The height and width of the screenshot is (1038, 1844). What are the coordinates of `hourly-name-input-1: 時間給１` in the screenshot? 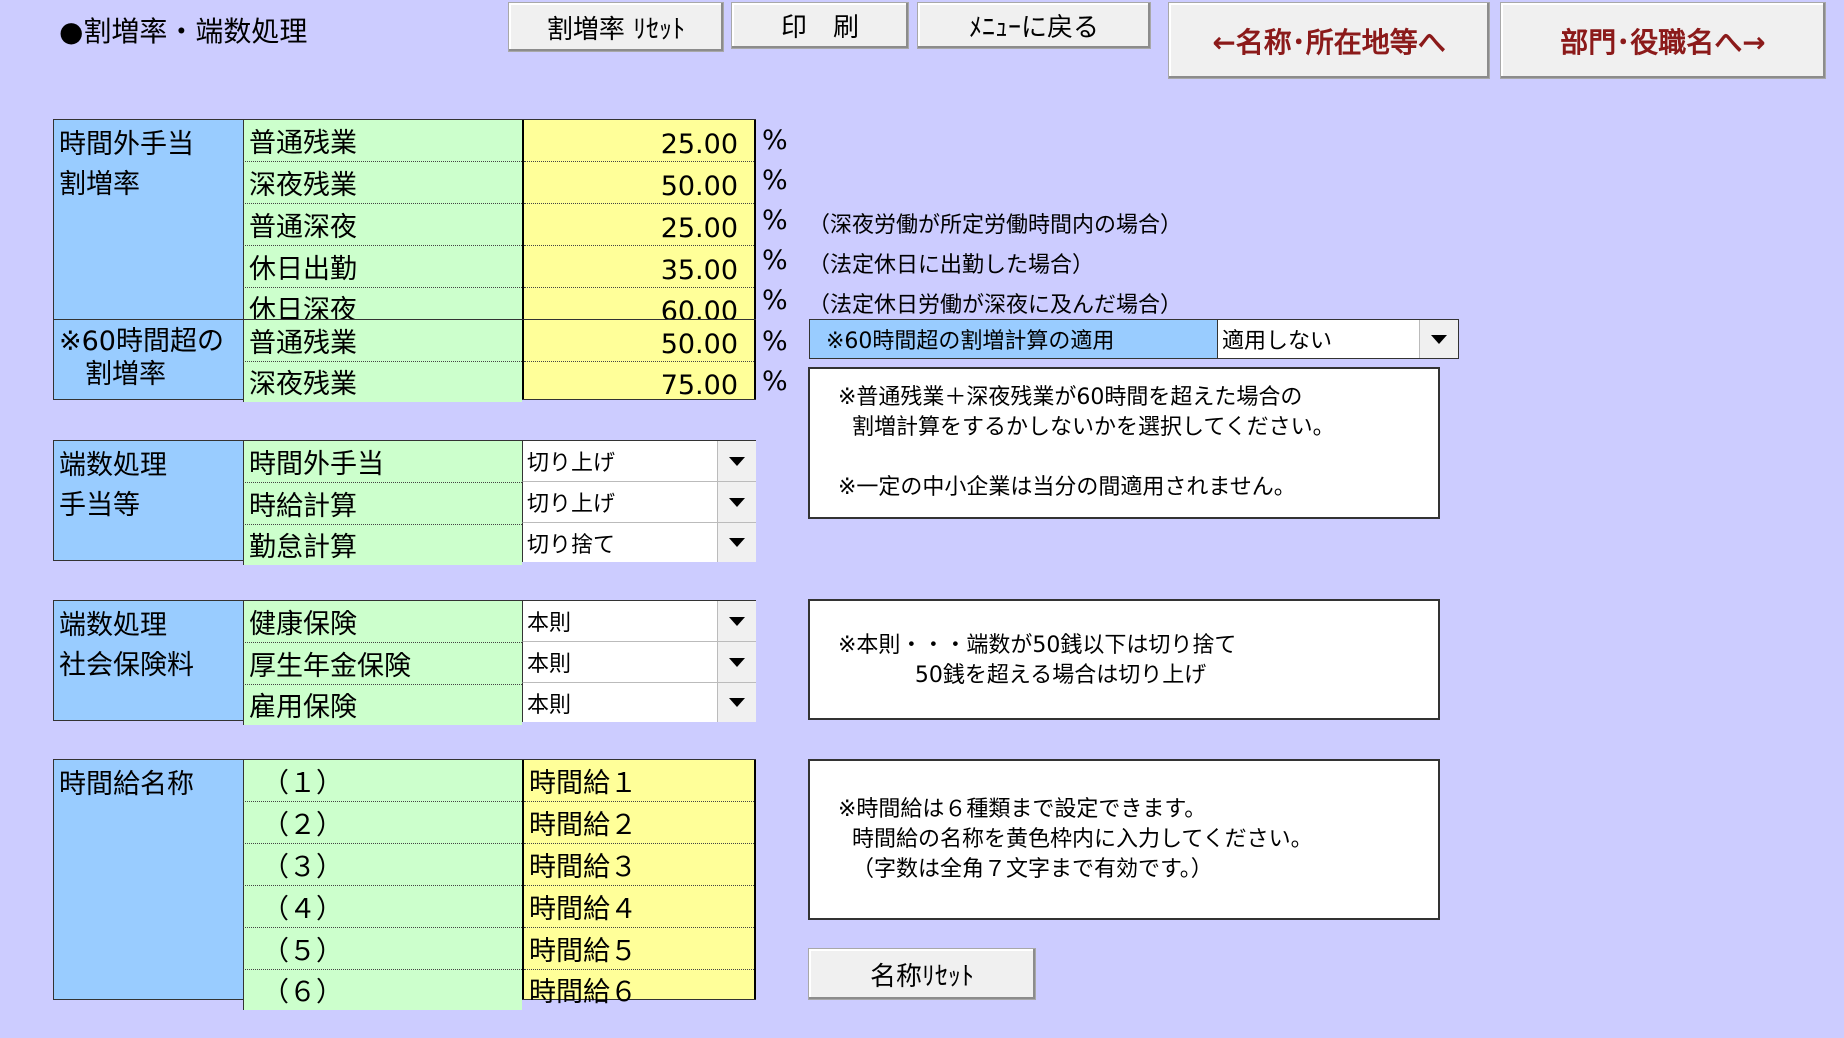 It's located at (639, 781).